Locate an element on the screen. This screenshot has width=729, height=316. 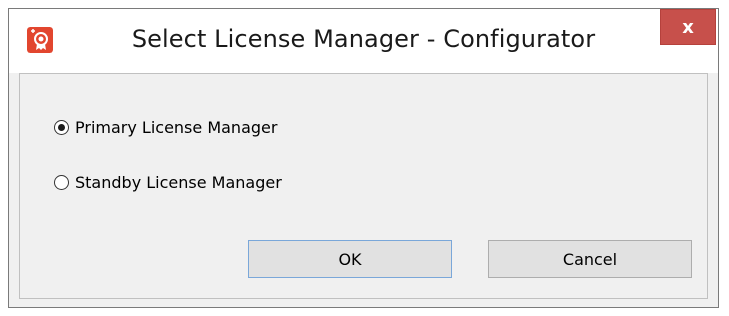
radio-selected-dot is located at coordinates (61, 127).